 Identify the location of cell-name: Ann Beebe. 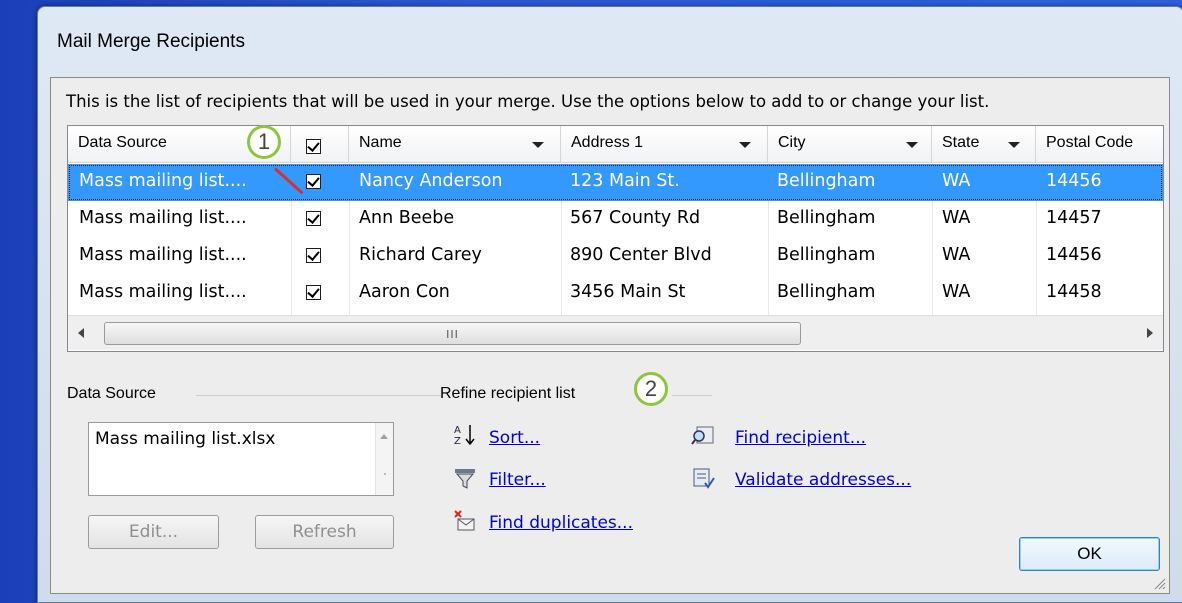
(407, 218).